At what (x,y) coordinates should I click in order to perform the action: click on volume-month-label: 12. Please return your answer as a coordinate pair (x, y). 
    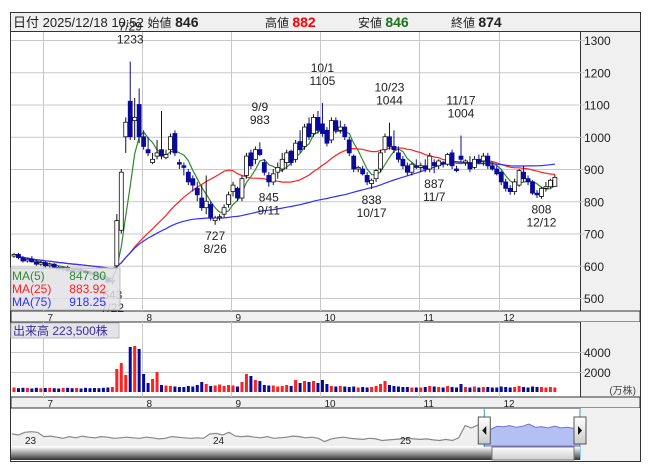
    Looking at the image, I should click on (510, 404).